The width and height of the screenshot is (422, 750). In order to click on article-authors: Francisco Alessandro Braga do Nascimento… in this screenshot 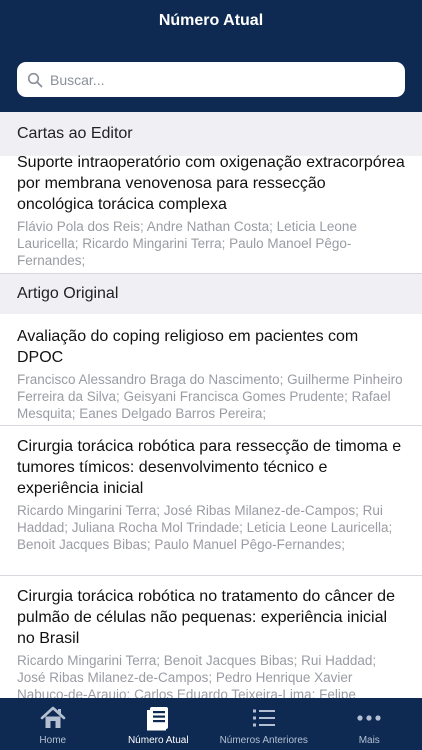, I will do `click(210, 396)`.